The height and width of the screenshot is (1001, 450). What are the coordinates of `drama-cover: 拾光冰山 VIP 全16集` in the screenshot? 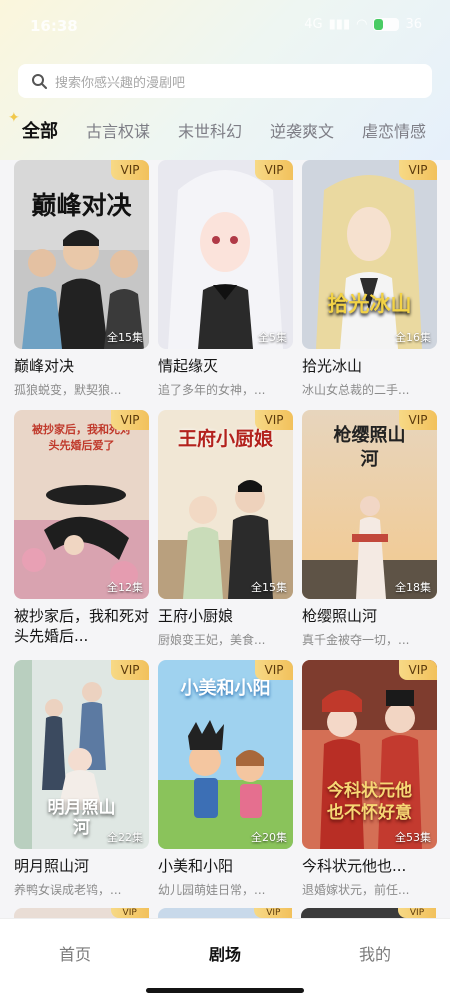 It's located at (369, 254).